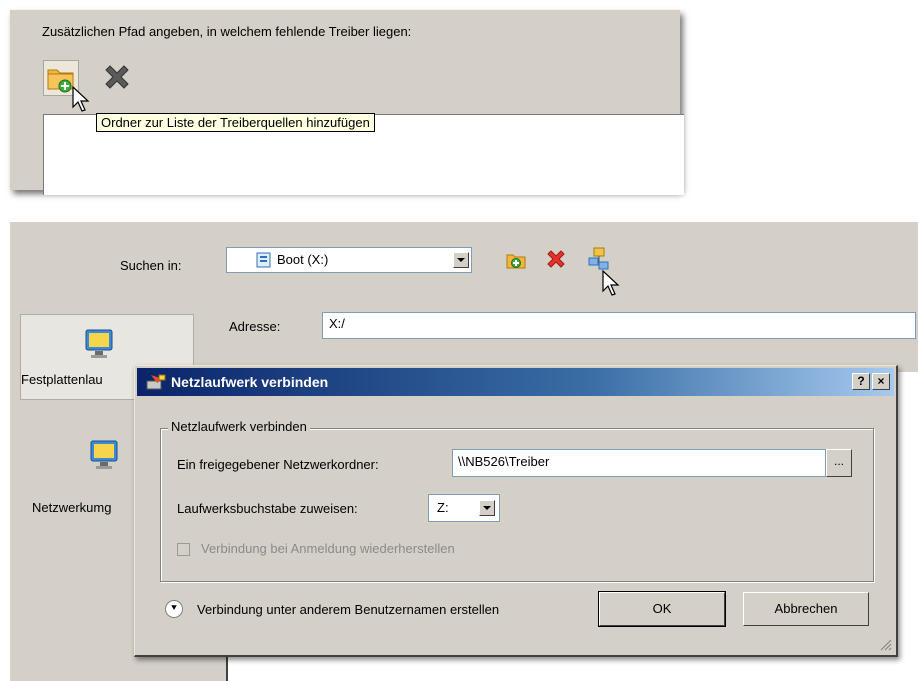 Image resolution: width=918 pixels, height=681 pixels. Describe the element at coordinates (303, 259) in the screenshot. I see `search-in-value: Boot (X:)` at that location.